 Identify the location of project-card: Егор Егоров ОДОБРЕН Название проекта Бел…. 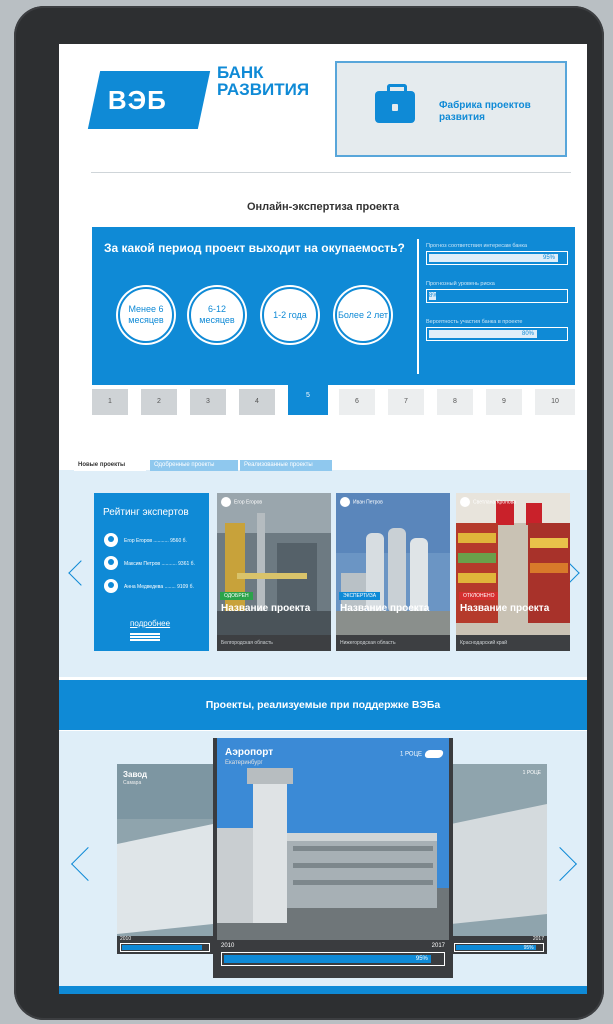
(274, 572).